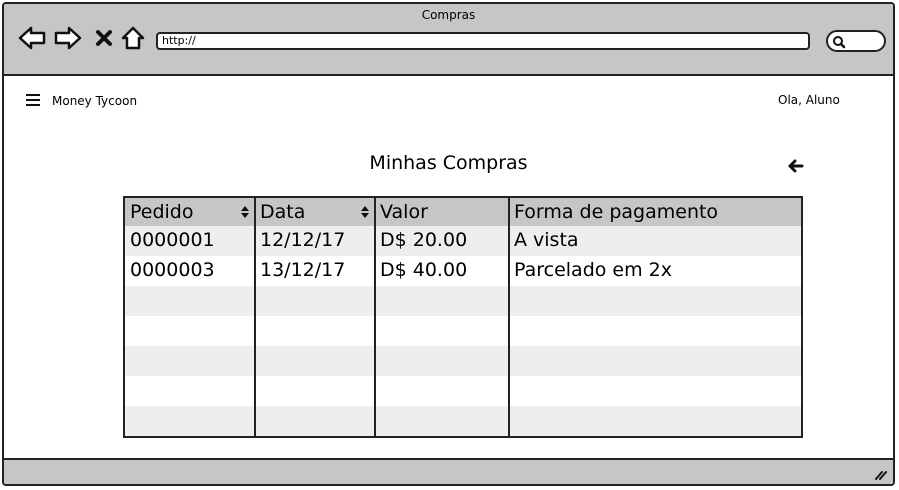 Image resolution: width=899 pixels, height=490 pixels. Describe the element at coordinates (68, 38) in the screenshot. I see `forward-arrow-icon` at that location.